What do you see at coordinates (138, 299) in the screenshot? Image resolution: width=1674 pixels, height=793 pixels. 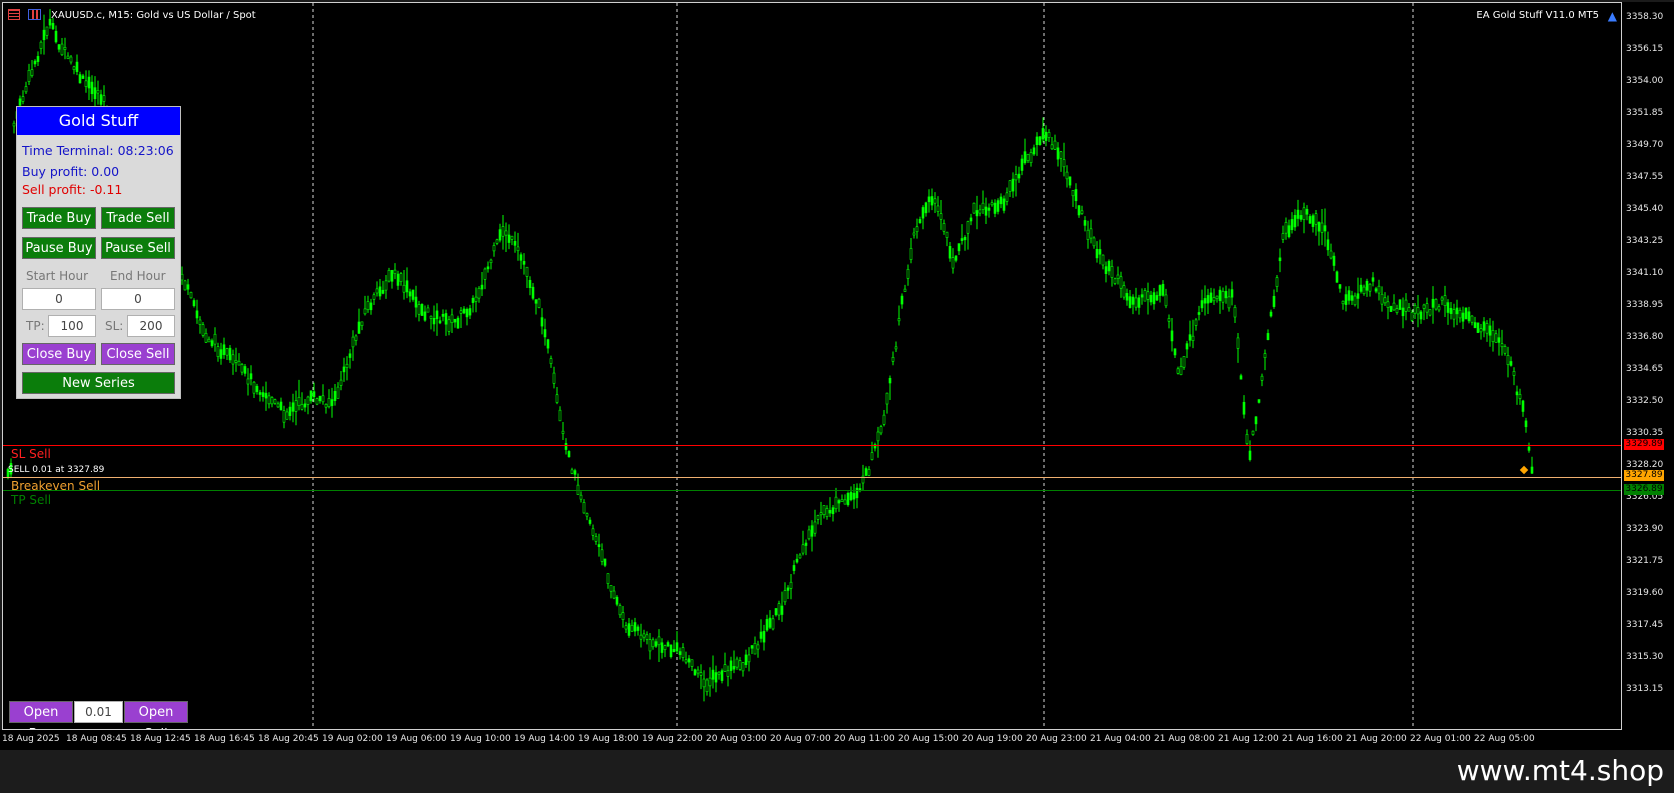 I see `end-hour-input: 0` at bounding box center [138, 299].